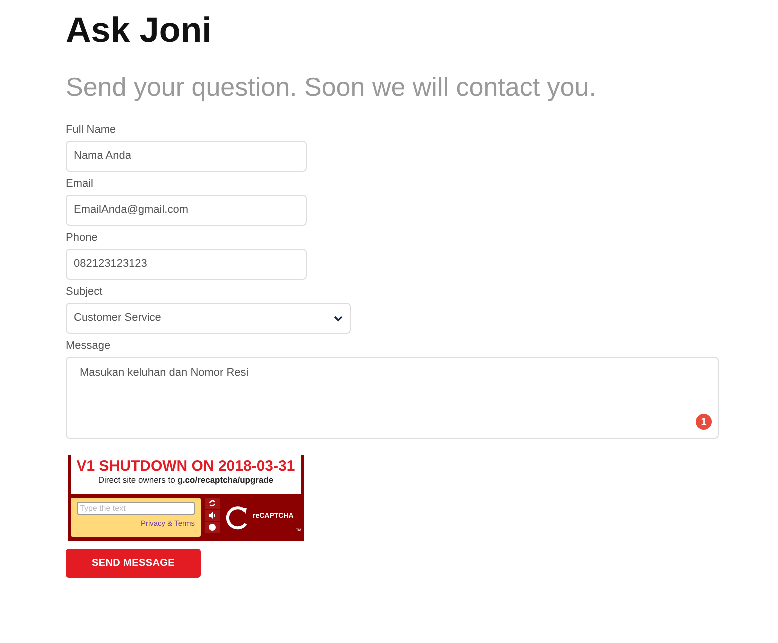 The width and height of the screenshot is (778, 643). I want to click on page-title: Ask Joni, so click(139, 31).